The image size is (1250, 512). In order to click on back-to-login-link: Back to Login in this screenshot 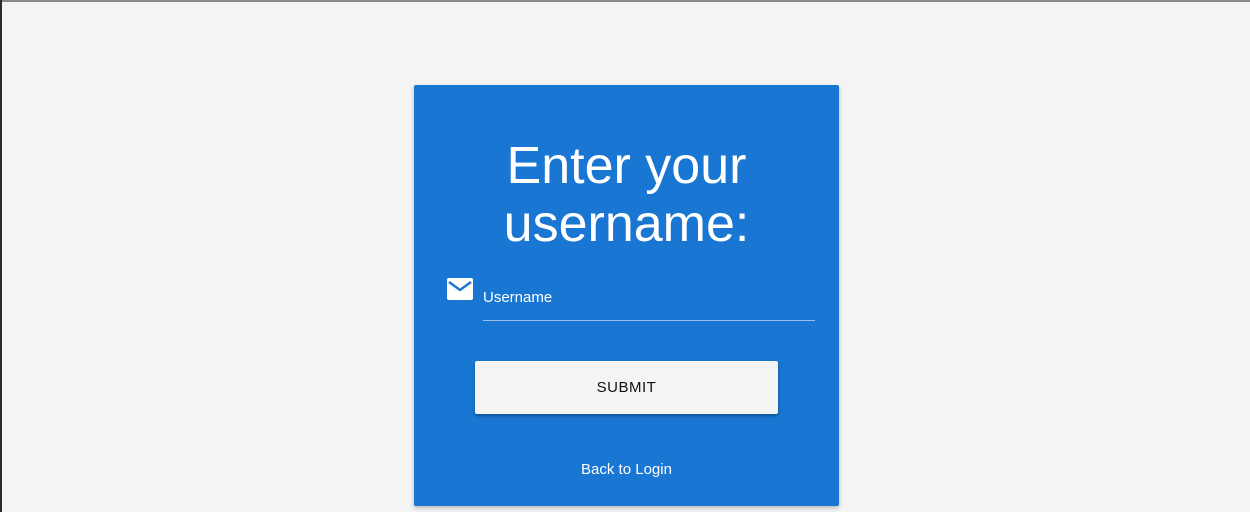, I will do `click(626, 469)`.